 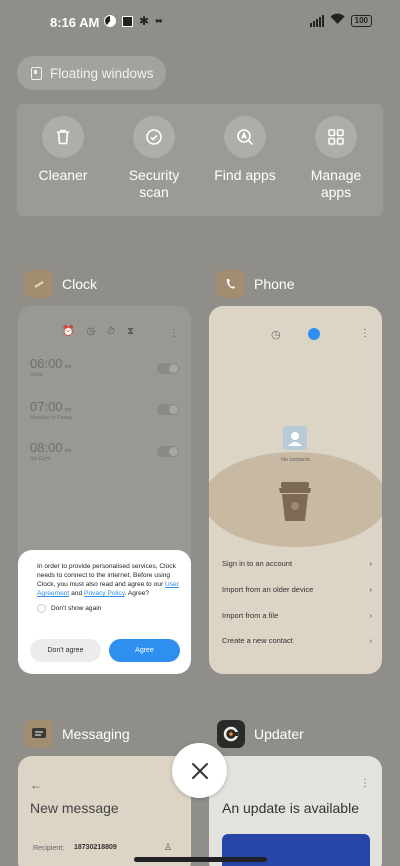 I want to click on status-bar: 8:16 AM ✱ •• 100, so click(x=200, y=22).